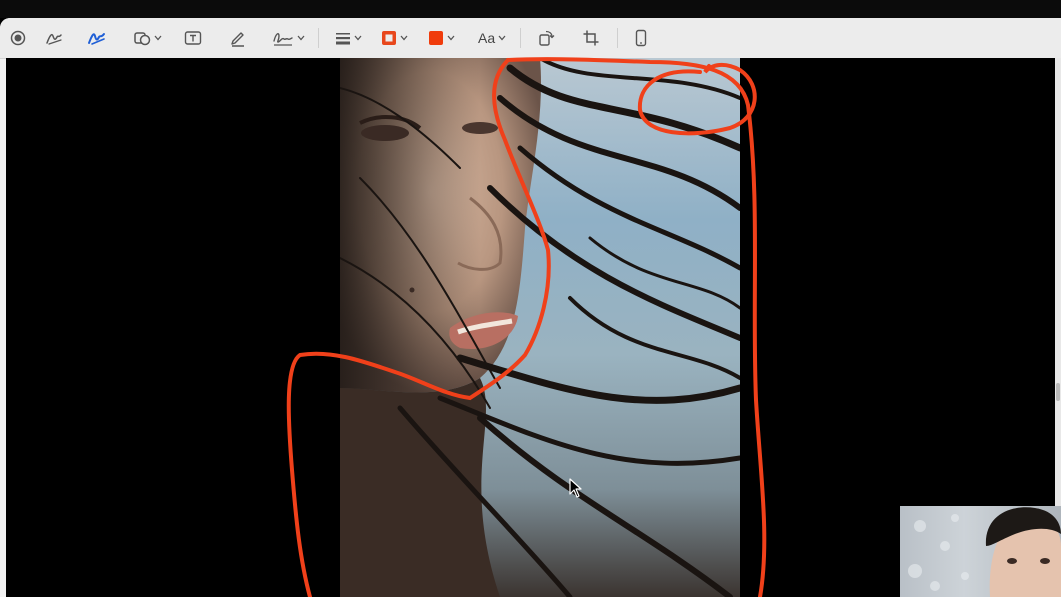 The height and width of the screenshot is (597, 1061). Describe the element at coordinates (436, 38) in the screenshot. I see `fill-color-icon` at that location.